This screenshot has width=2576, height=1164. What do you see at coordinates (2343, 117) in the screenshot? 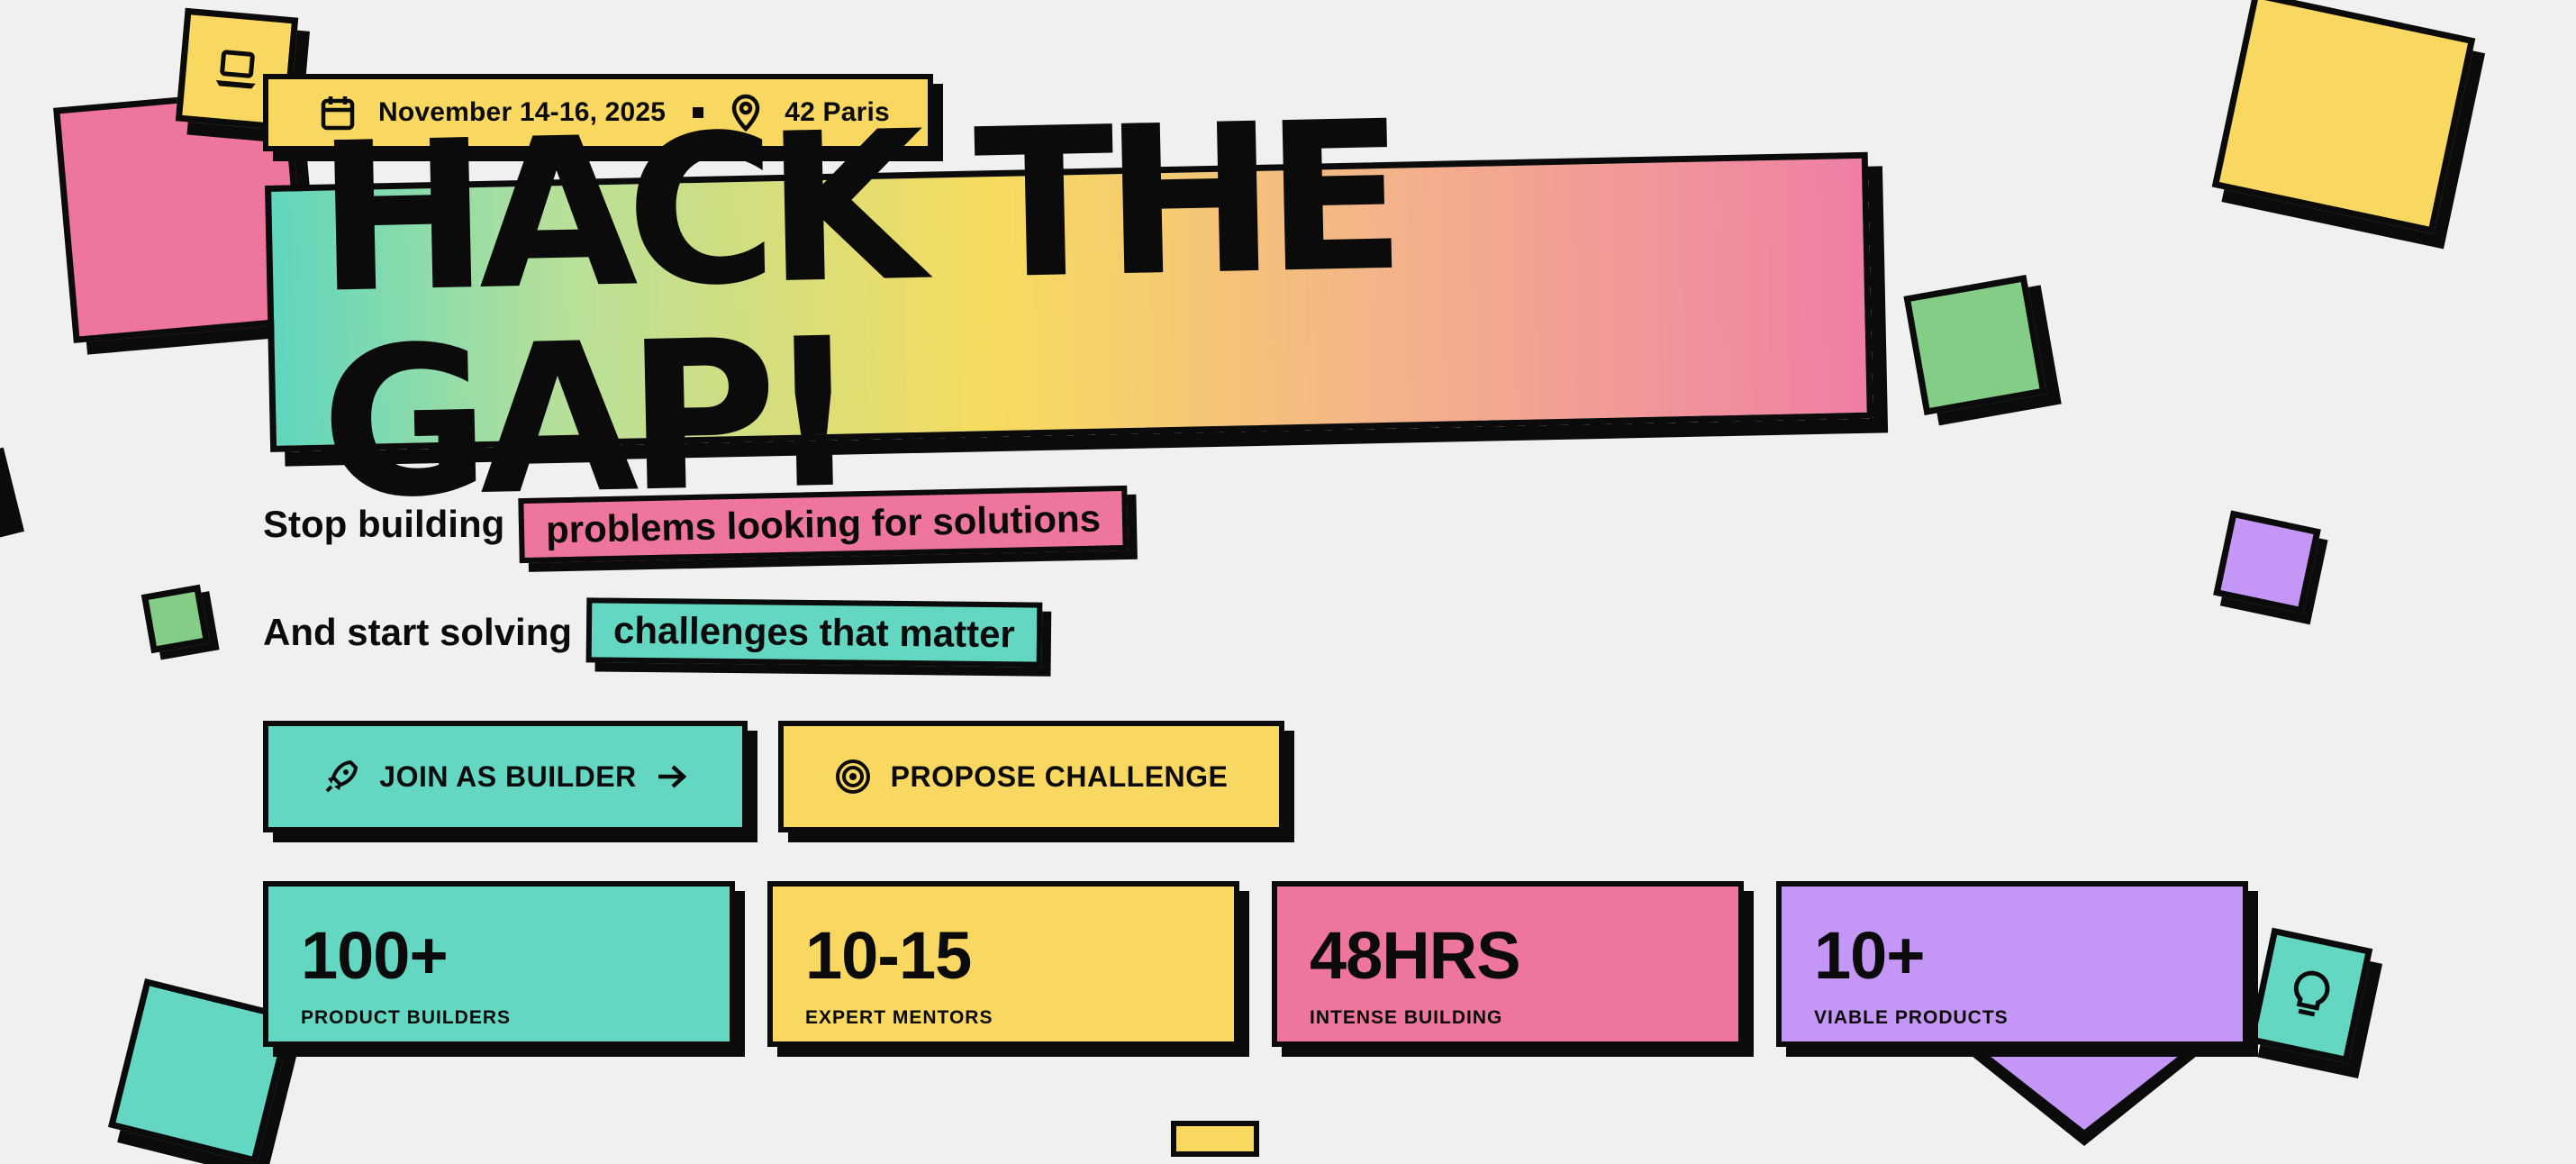
I see `decor-yellow-square-large` at bounding box center [2343, 117].